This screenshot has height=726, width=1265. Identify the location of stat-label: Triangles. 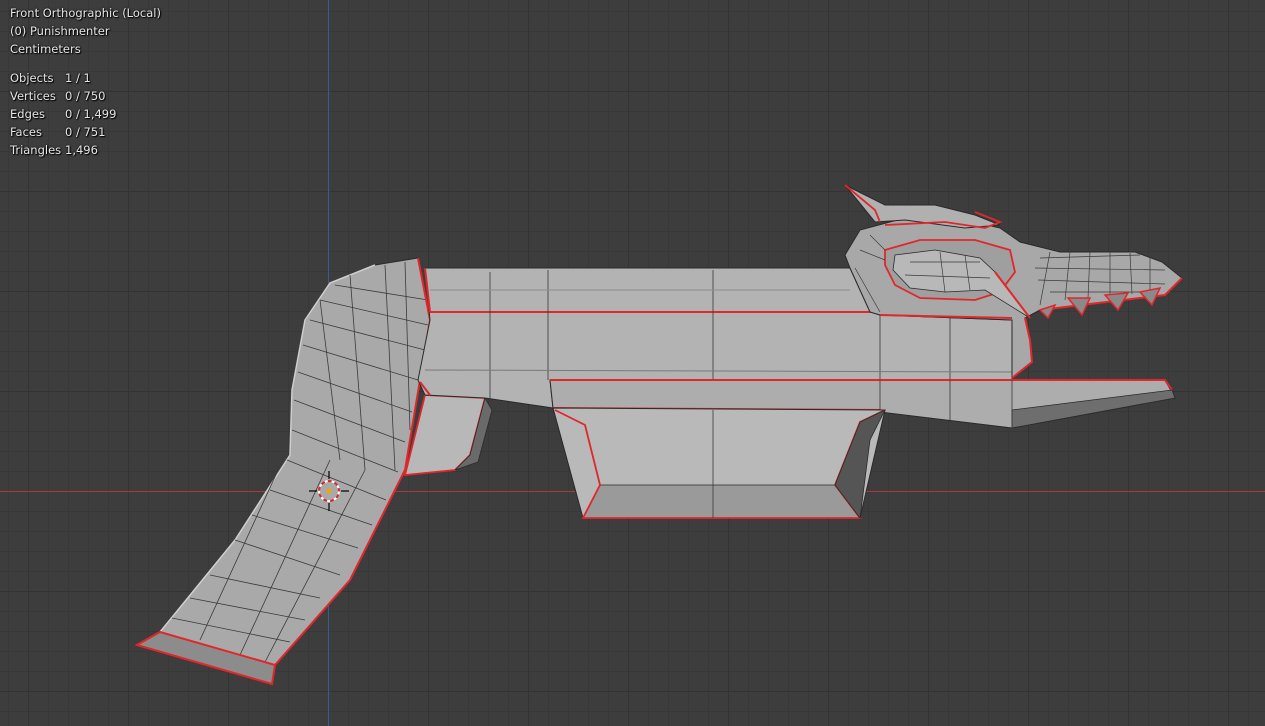
(36, 150).